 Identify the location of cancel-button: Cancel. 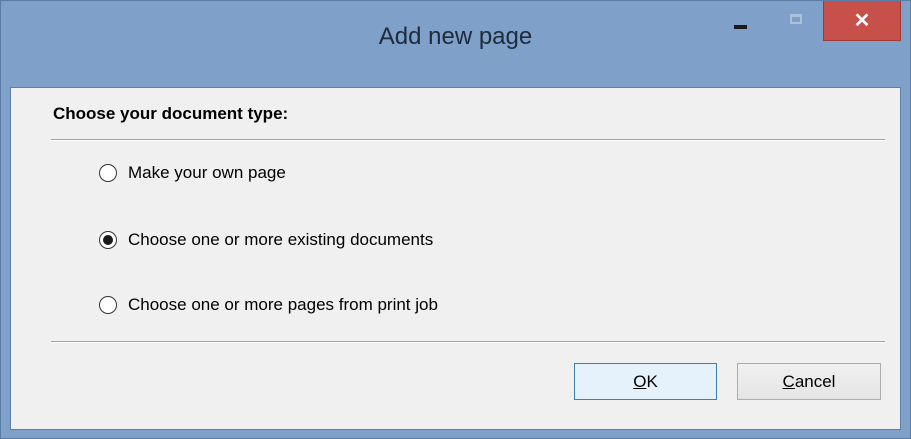
(809, 381).